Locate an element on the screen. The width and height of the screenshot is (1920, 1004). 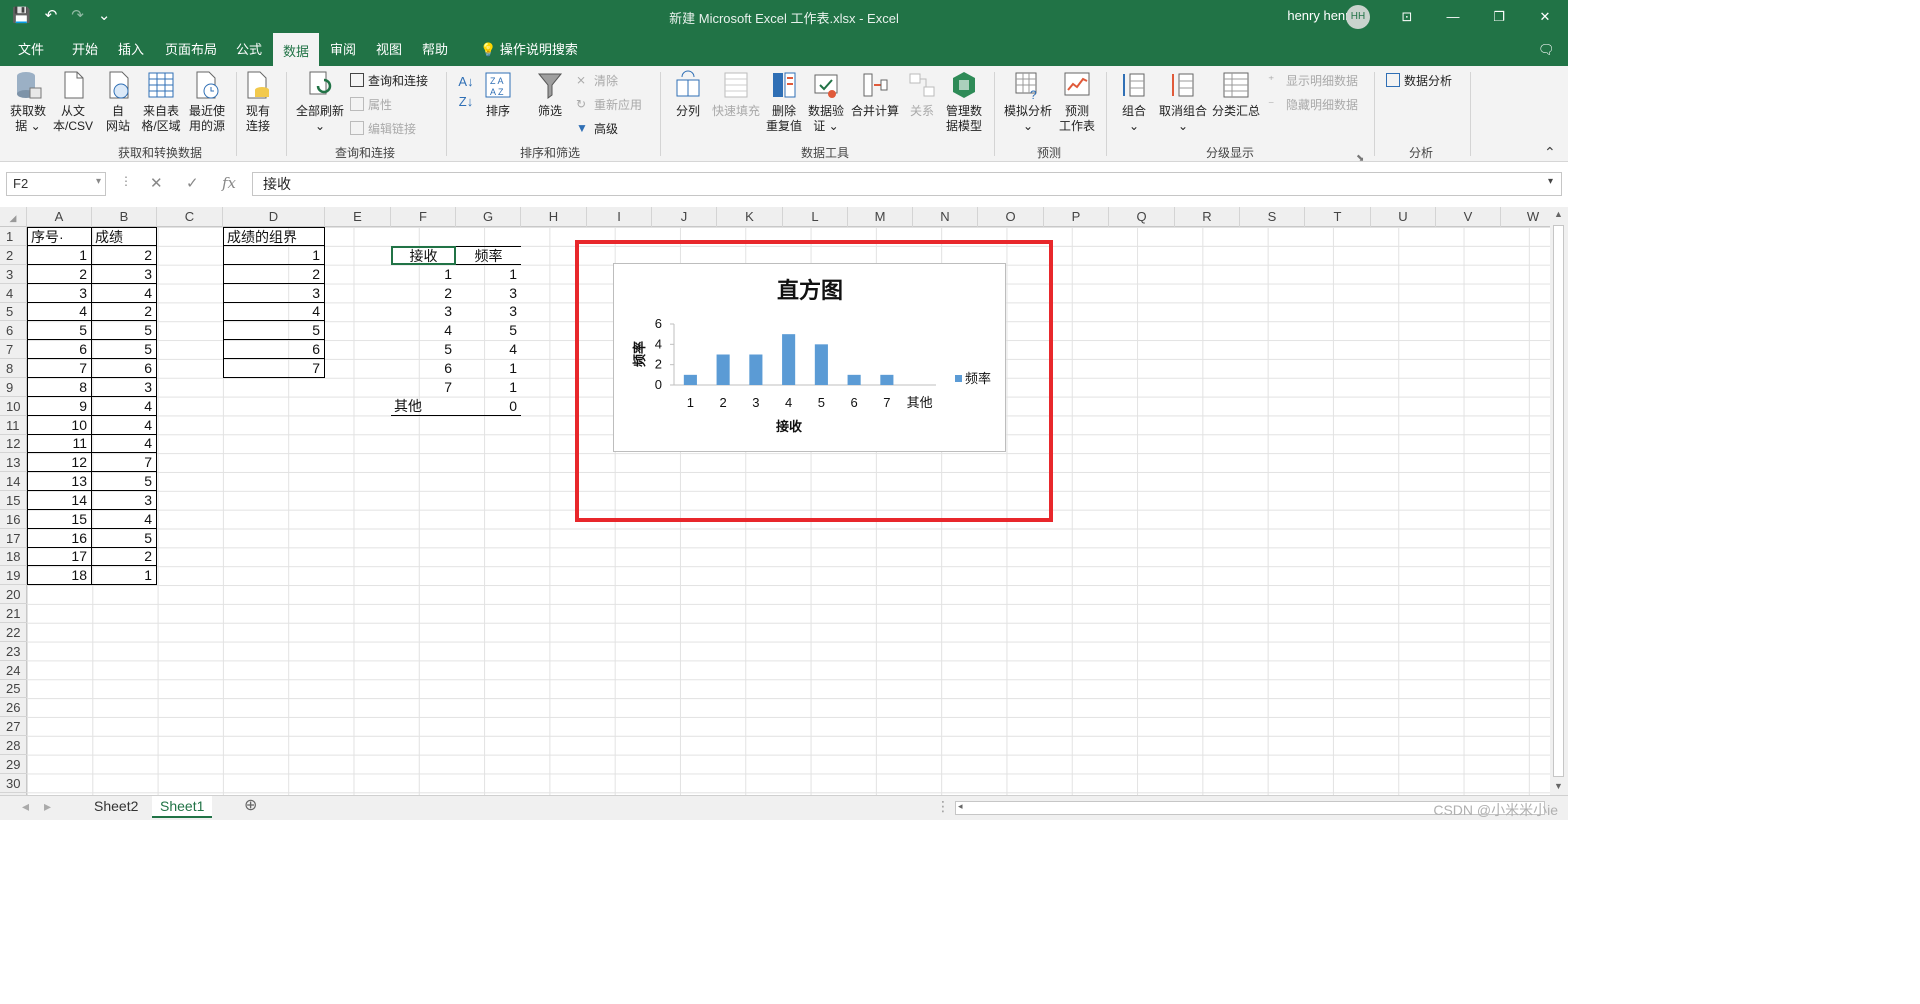
row-header-14: 14 is located at coordinates (13, 482).